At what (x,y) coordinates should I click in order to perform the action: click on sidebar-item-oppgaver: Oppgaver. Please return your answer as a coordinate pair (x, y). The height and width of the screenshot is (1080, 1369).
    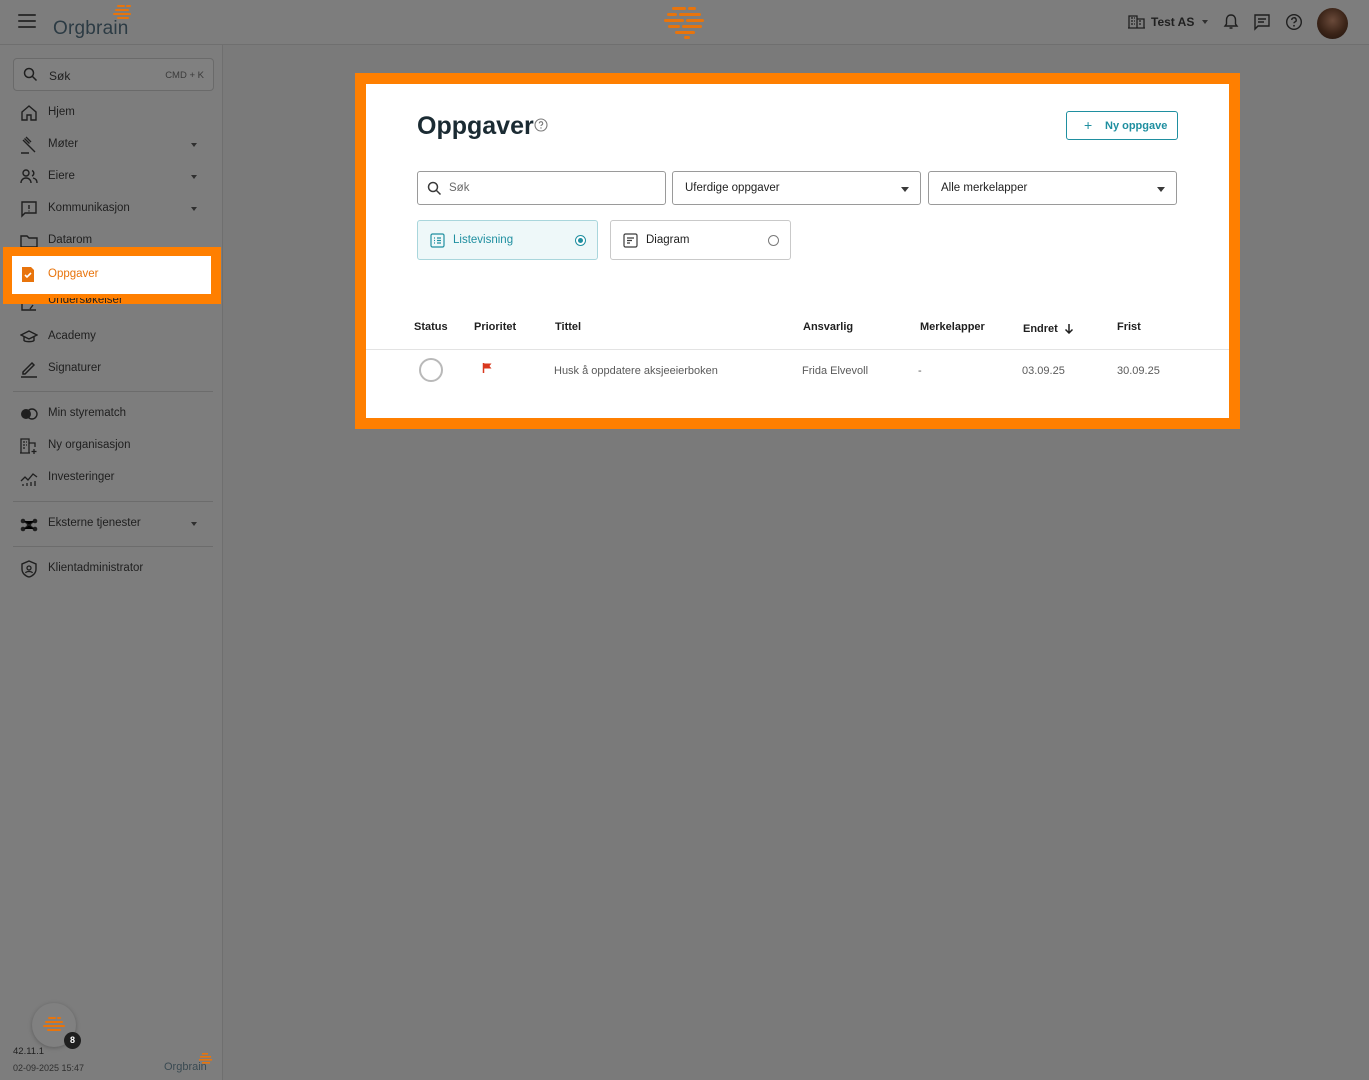
    Looking at the image, I should click on (111, 275).